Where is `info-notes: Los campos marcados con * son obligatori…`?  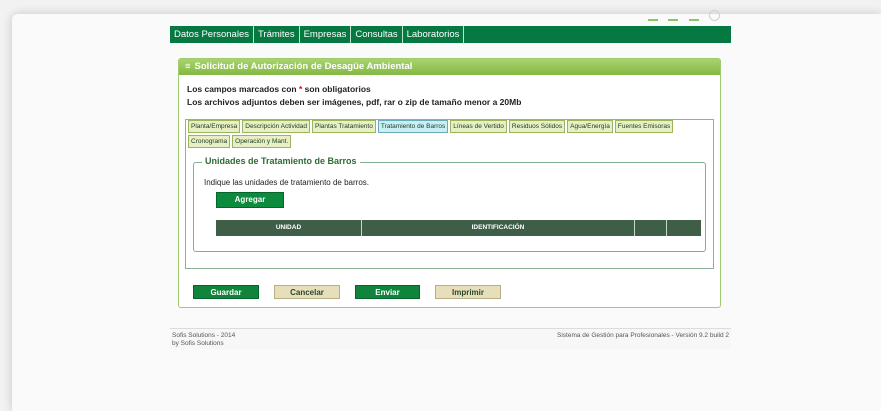
info-notes: Los campos marcados con * son obligatori… is located at coordinates (453, 96).